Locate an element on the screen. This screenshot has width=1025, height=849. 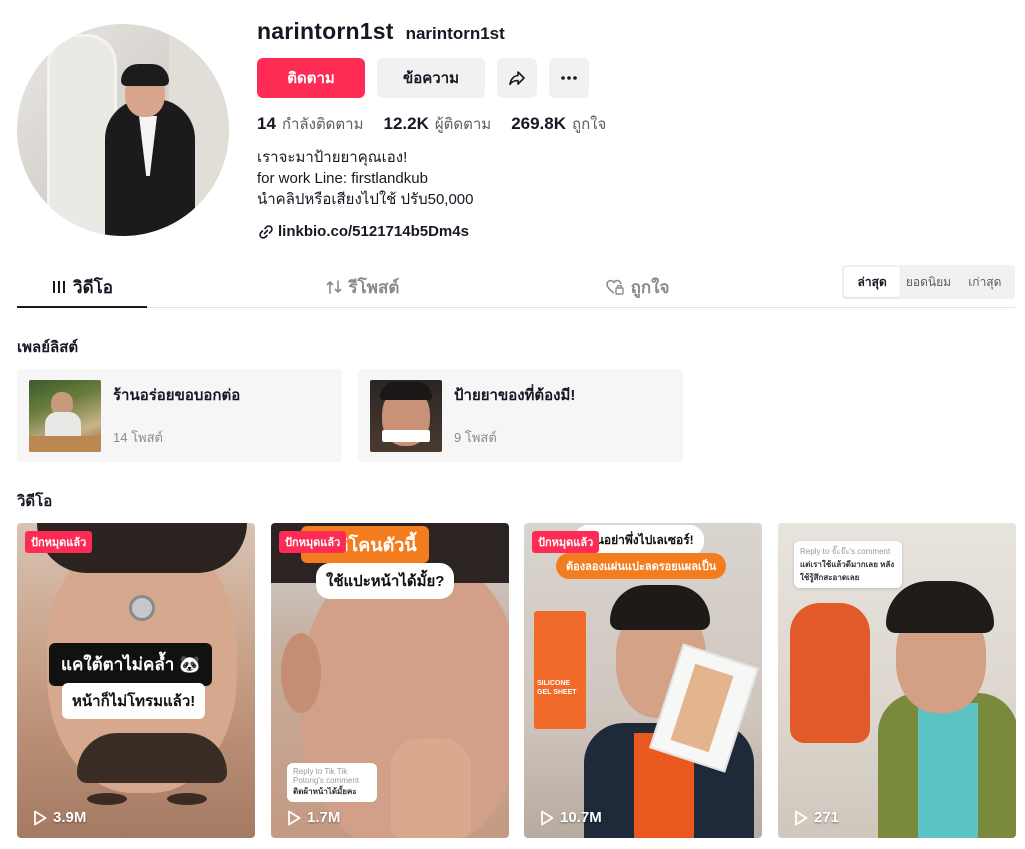
sort-popular: ยอดนิยม is located at coordinates (928, 282).